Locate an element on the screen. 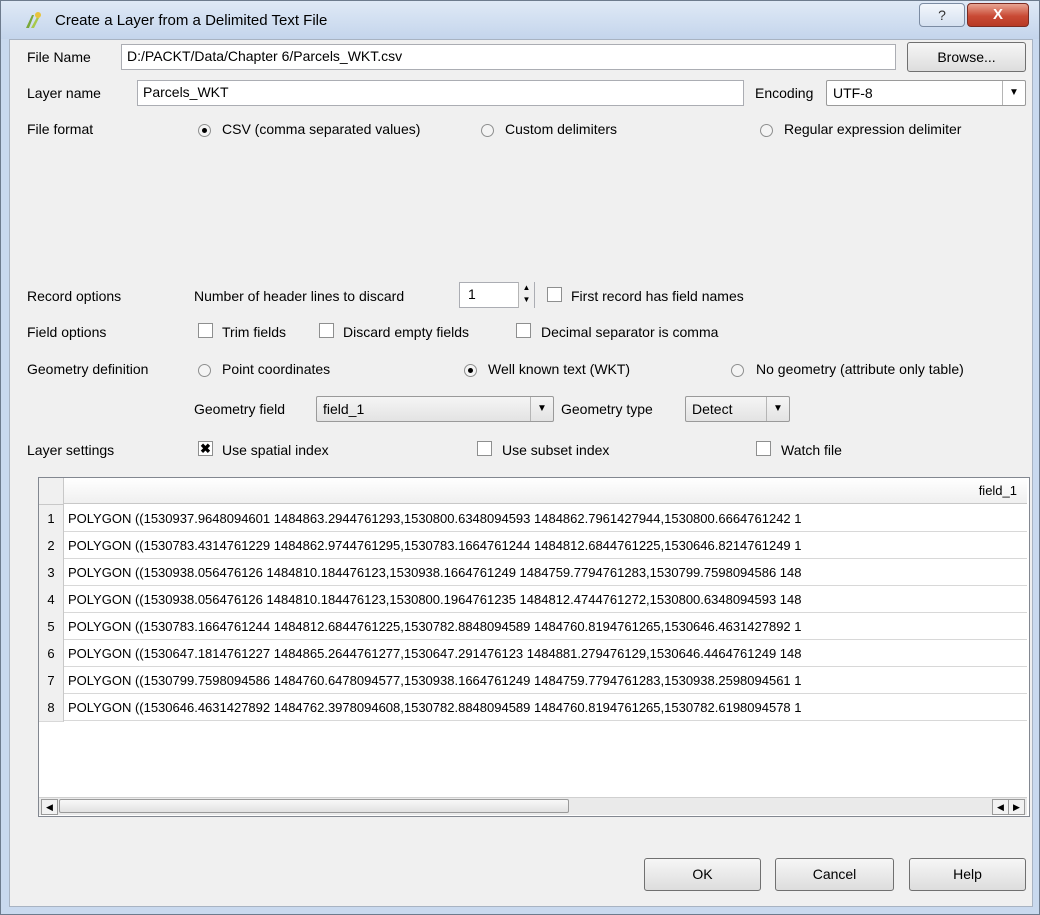 The width and height of the screenshot is (1040, 915). geometry-type-value: Detect is located at coordinates (712, 409).